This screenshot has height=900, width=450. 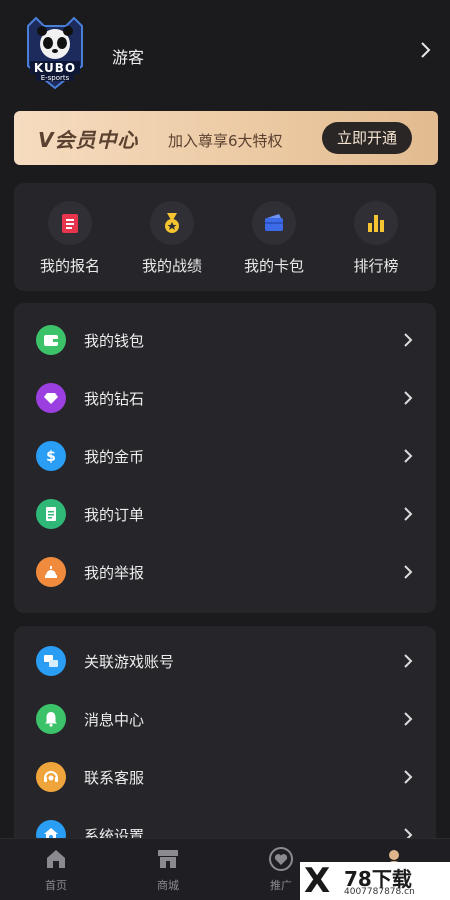 I want to click on menu-label: 我的举报, so click(x=114, y=573).